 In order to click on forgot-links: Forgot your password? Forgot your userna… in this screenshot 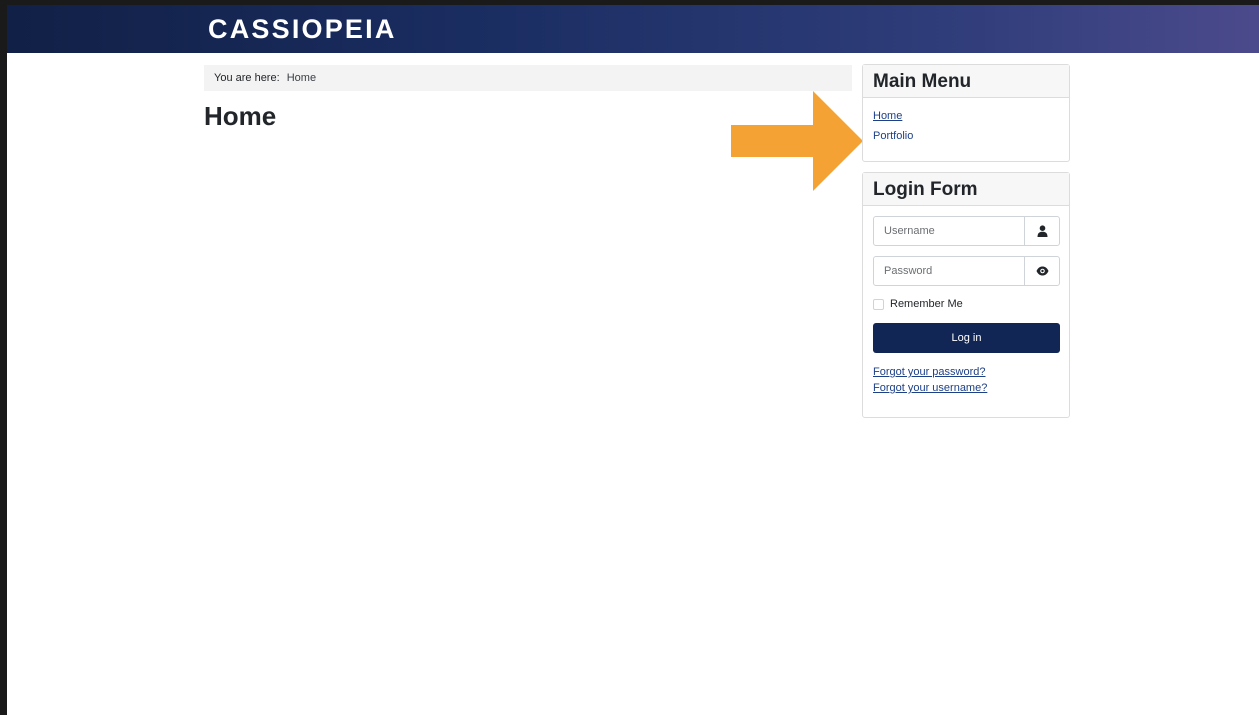, I will do `click(966, 380)`.